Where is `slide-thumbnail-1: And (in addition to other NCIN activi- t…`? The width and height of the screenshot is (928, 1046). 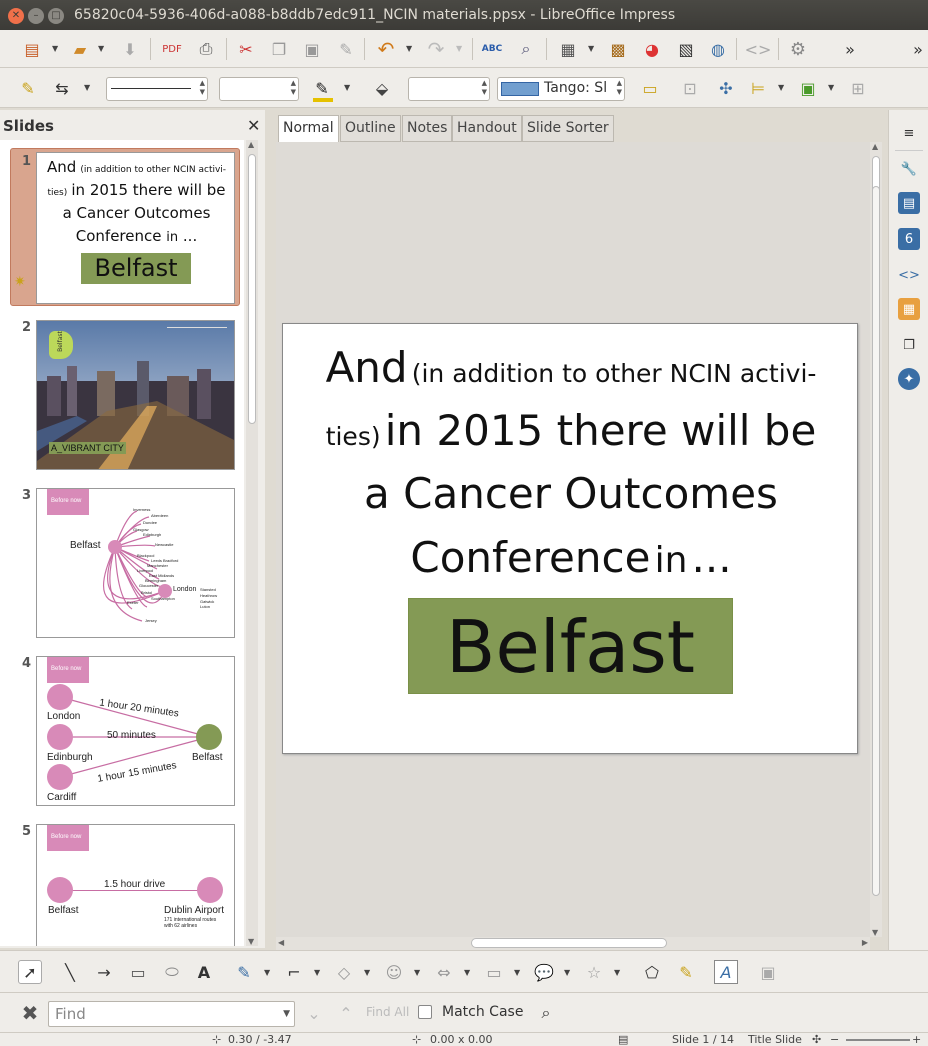
slide-thumbnail-1: And (in addition to other NCIN activi- t… is located at coordinates (135, 228).